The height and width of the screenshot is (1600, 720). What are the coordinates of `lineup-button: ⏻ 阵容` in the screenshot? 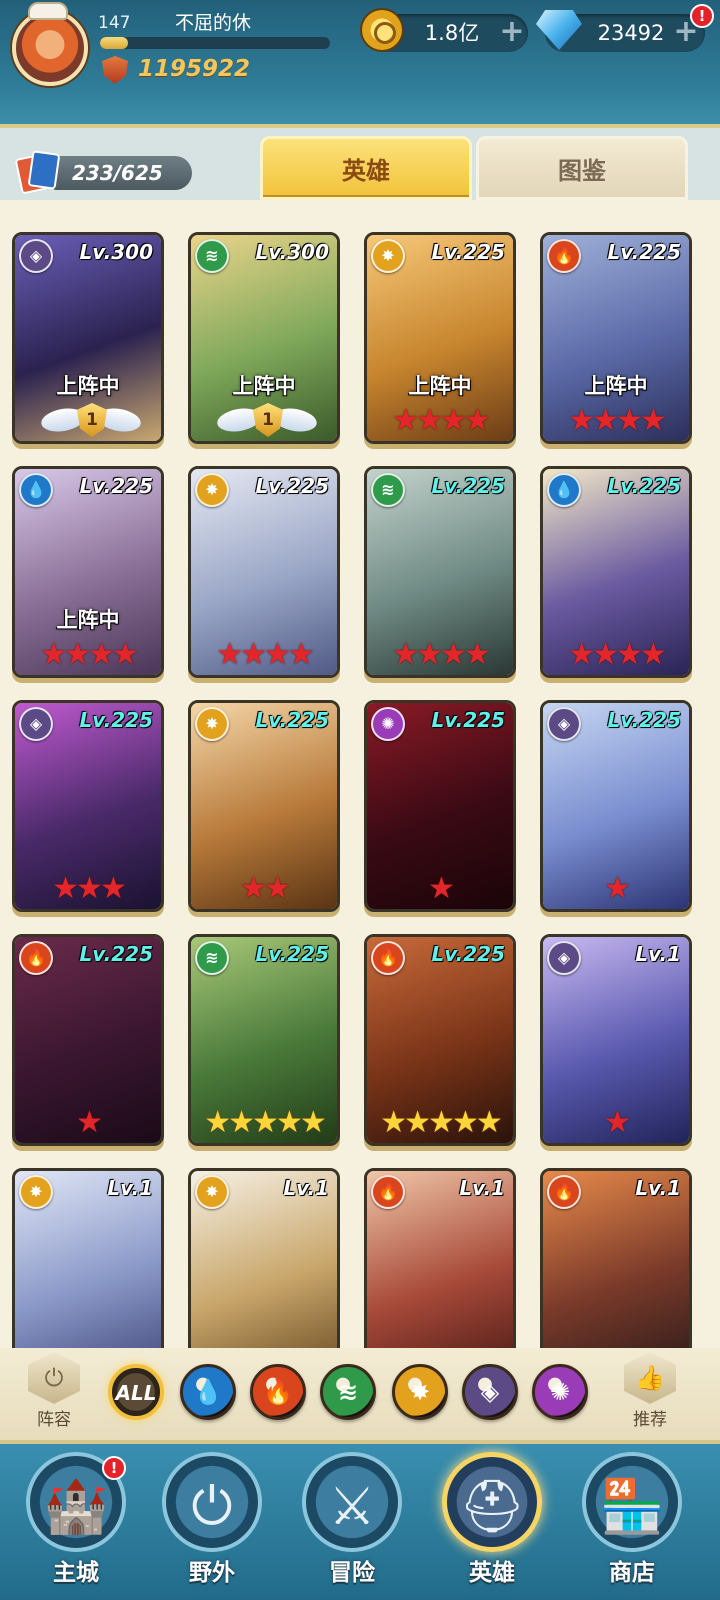 It's located at (54, 1394).